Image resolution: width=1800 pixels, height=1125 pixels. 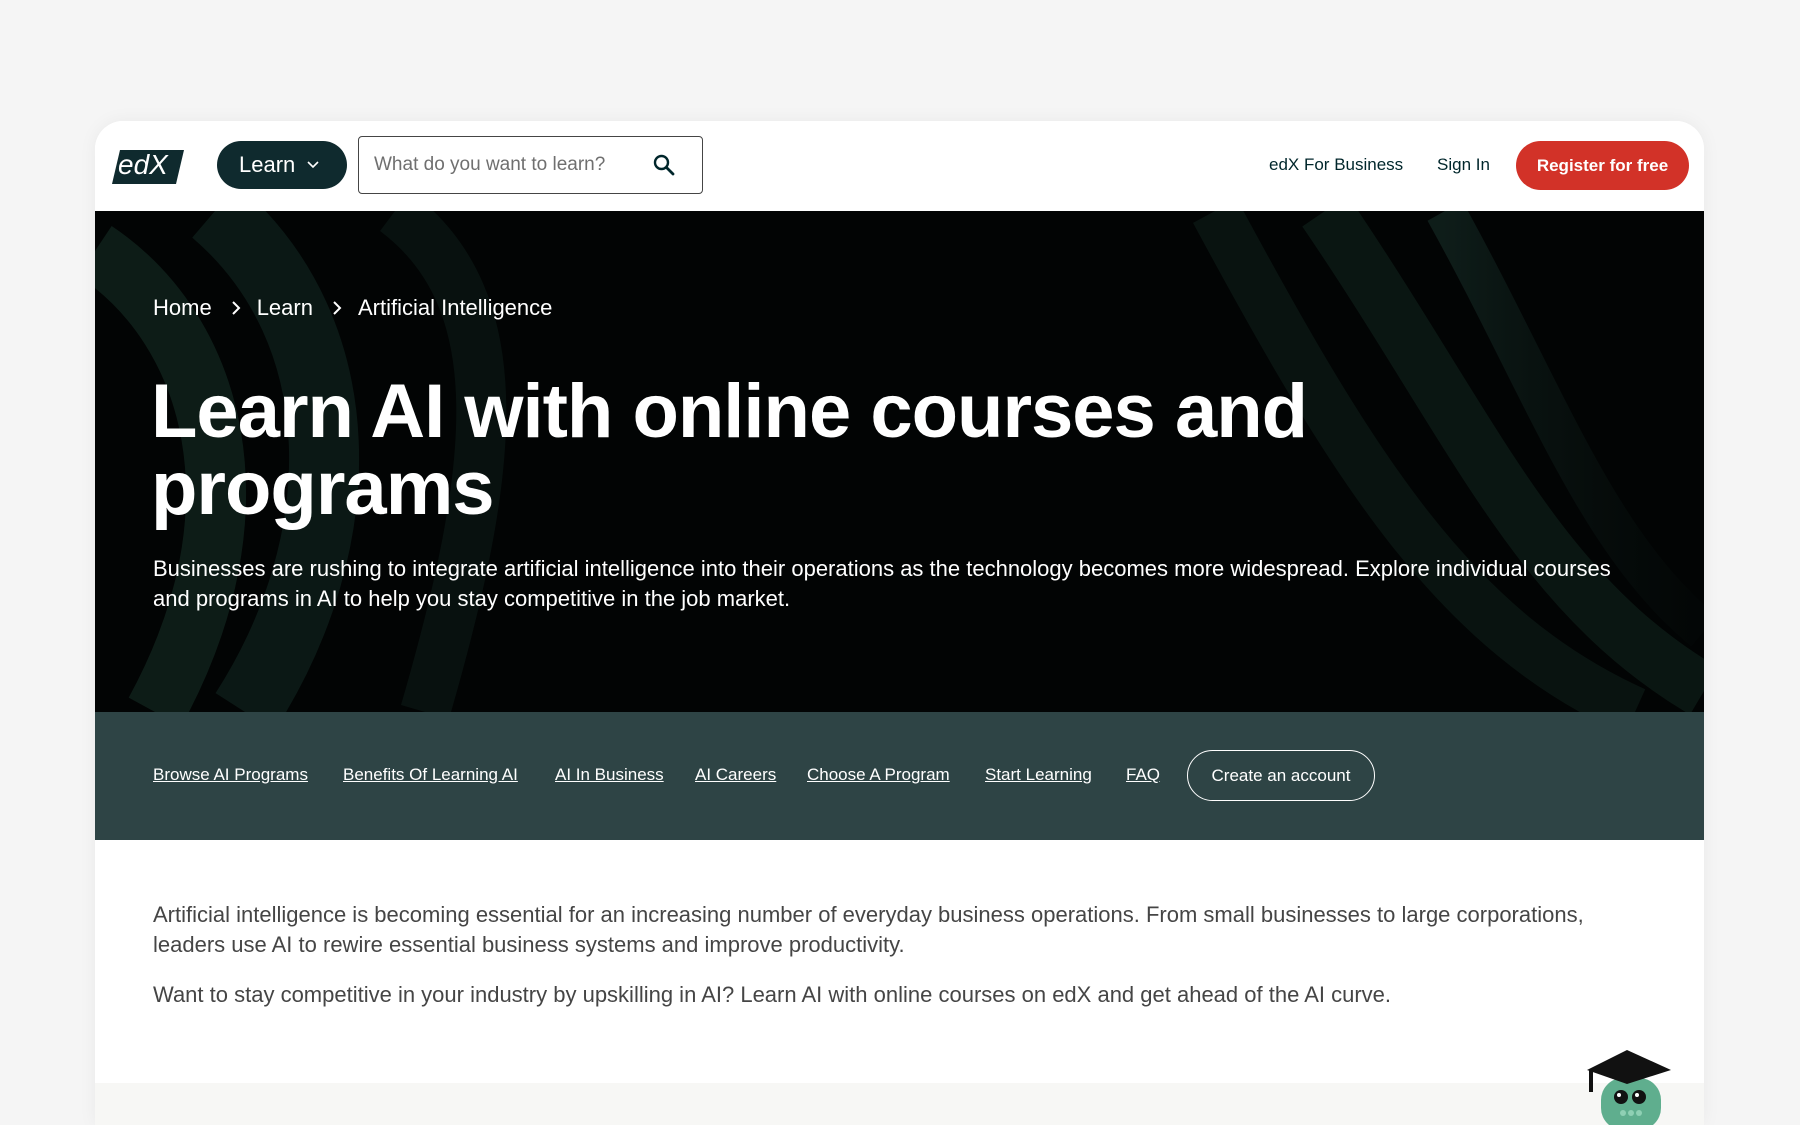 I want to click on learn-menu-button: Learn, so click(x=282, y=165).